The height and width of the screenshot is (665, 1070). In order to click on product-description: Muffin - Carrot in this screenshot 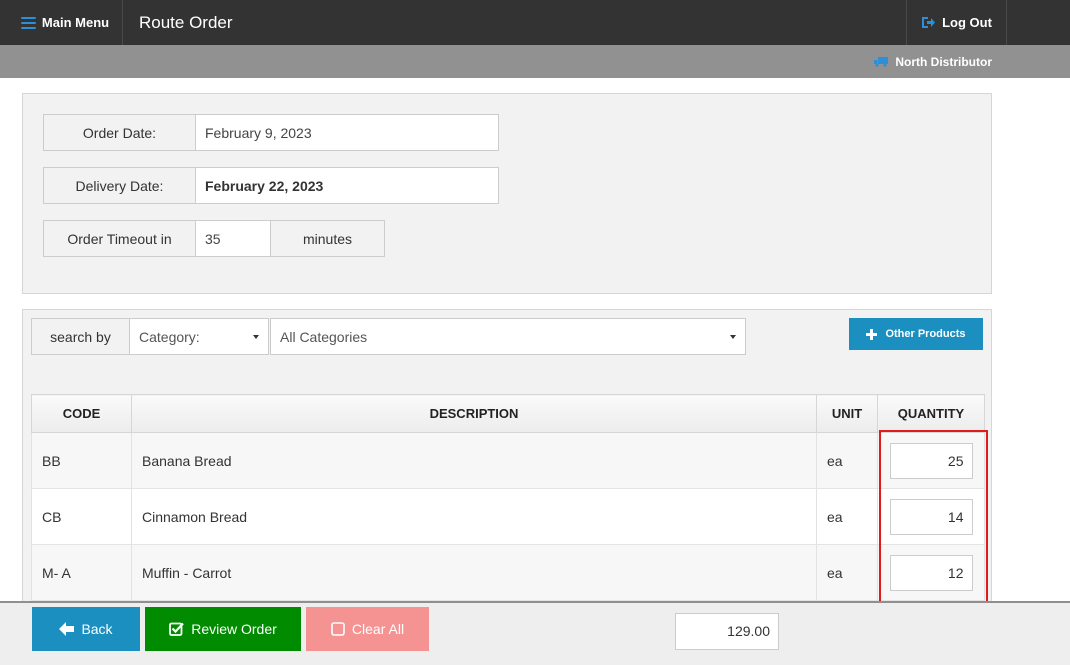, I will do `click(474, 572)`.